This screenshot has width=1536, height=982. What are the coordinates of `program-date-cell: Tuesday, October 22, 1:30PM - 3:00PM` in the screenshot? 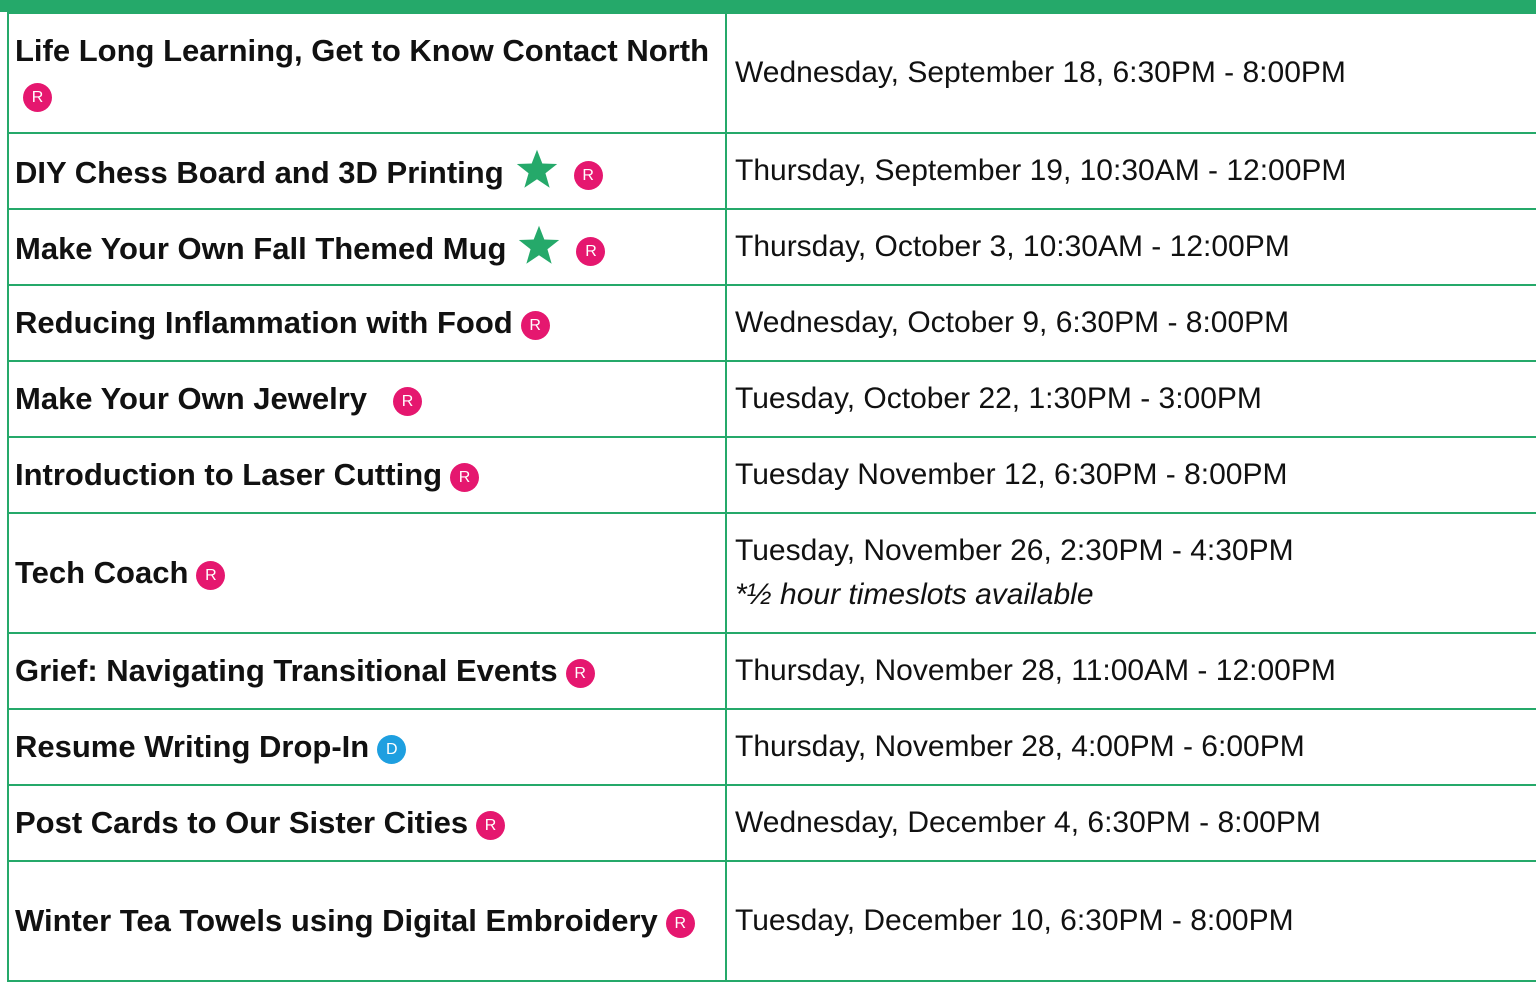 It's located at (1130, 399).